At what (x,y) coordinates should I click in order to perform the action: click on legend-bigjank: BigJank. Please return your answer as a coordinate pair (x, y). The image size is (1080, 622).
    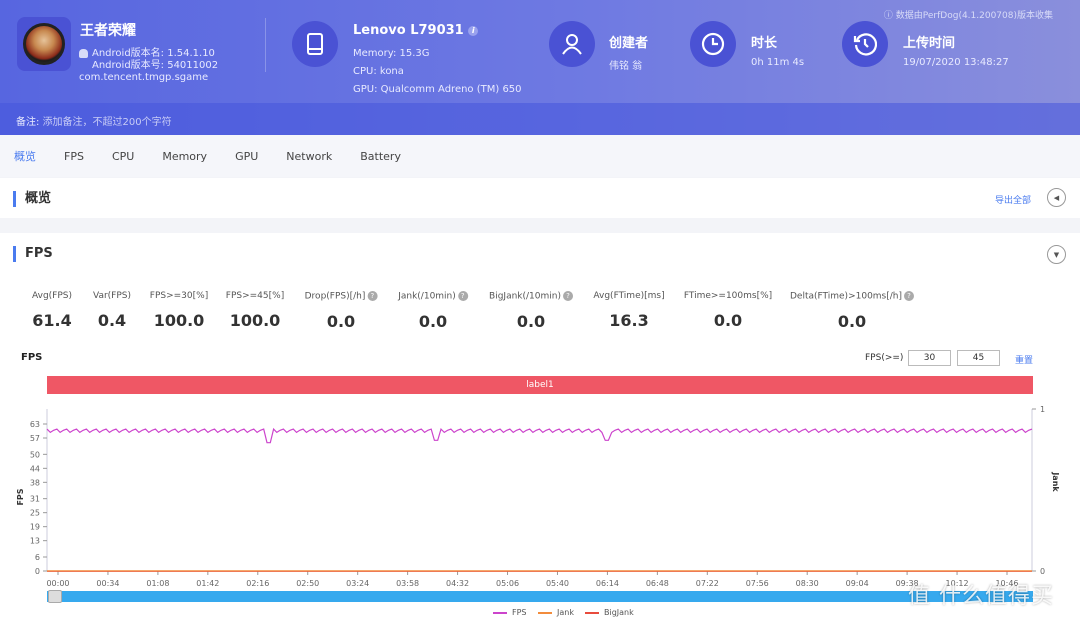
    Looking at the image, I should click on (609, 612).